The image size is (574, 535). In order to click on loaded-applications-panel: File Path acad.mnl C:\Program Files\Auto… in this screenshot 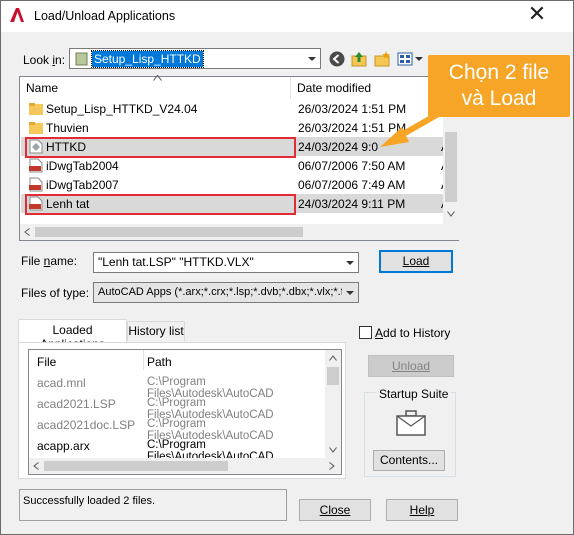, I will do `click(182, 410)`.